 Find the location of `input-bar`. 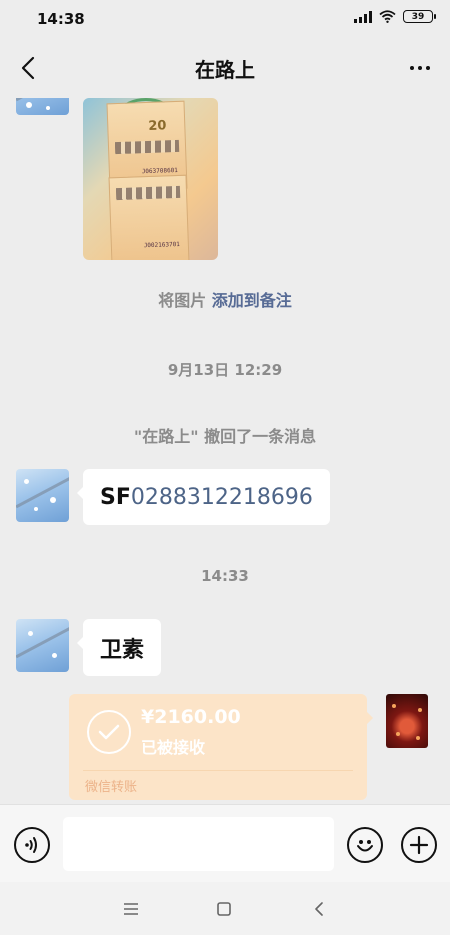

input-bar is located at coordinates (225, 843).